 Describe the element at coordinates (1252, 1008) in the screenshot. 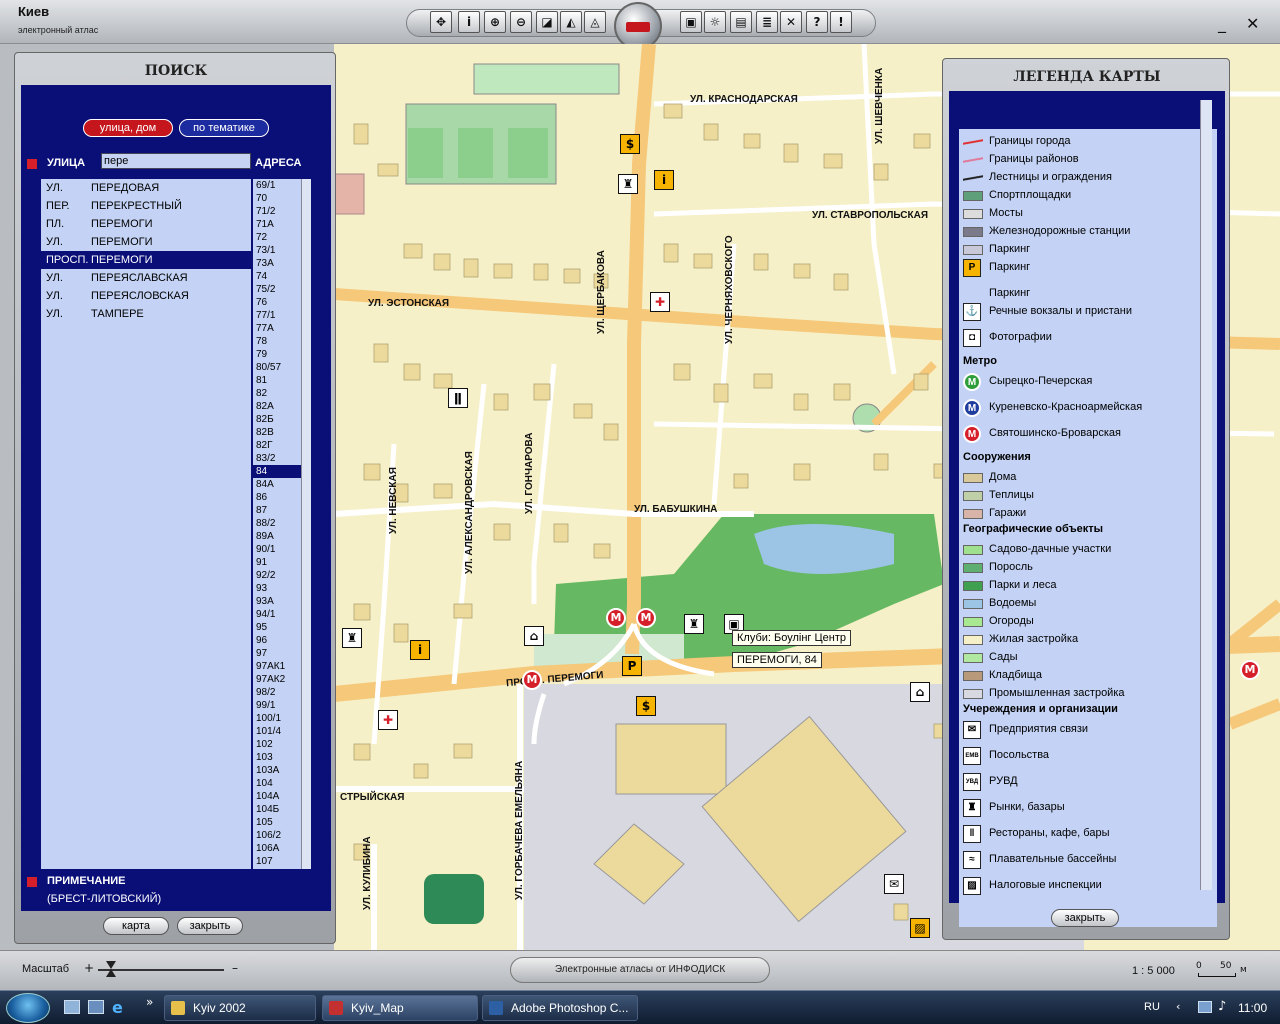

I see `clock: 11:00` at that location.